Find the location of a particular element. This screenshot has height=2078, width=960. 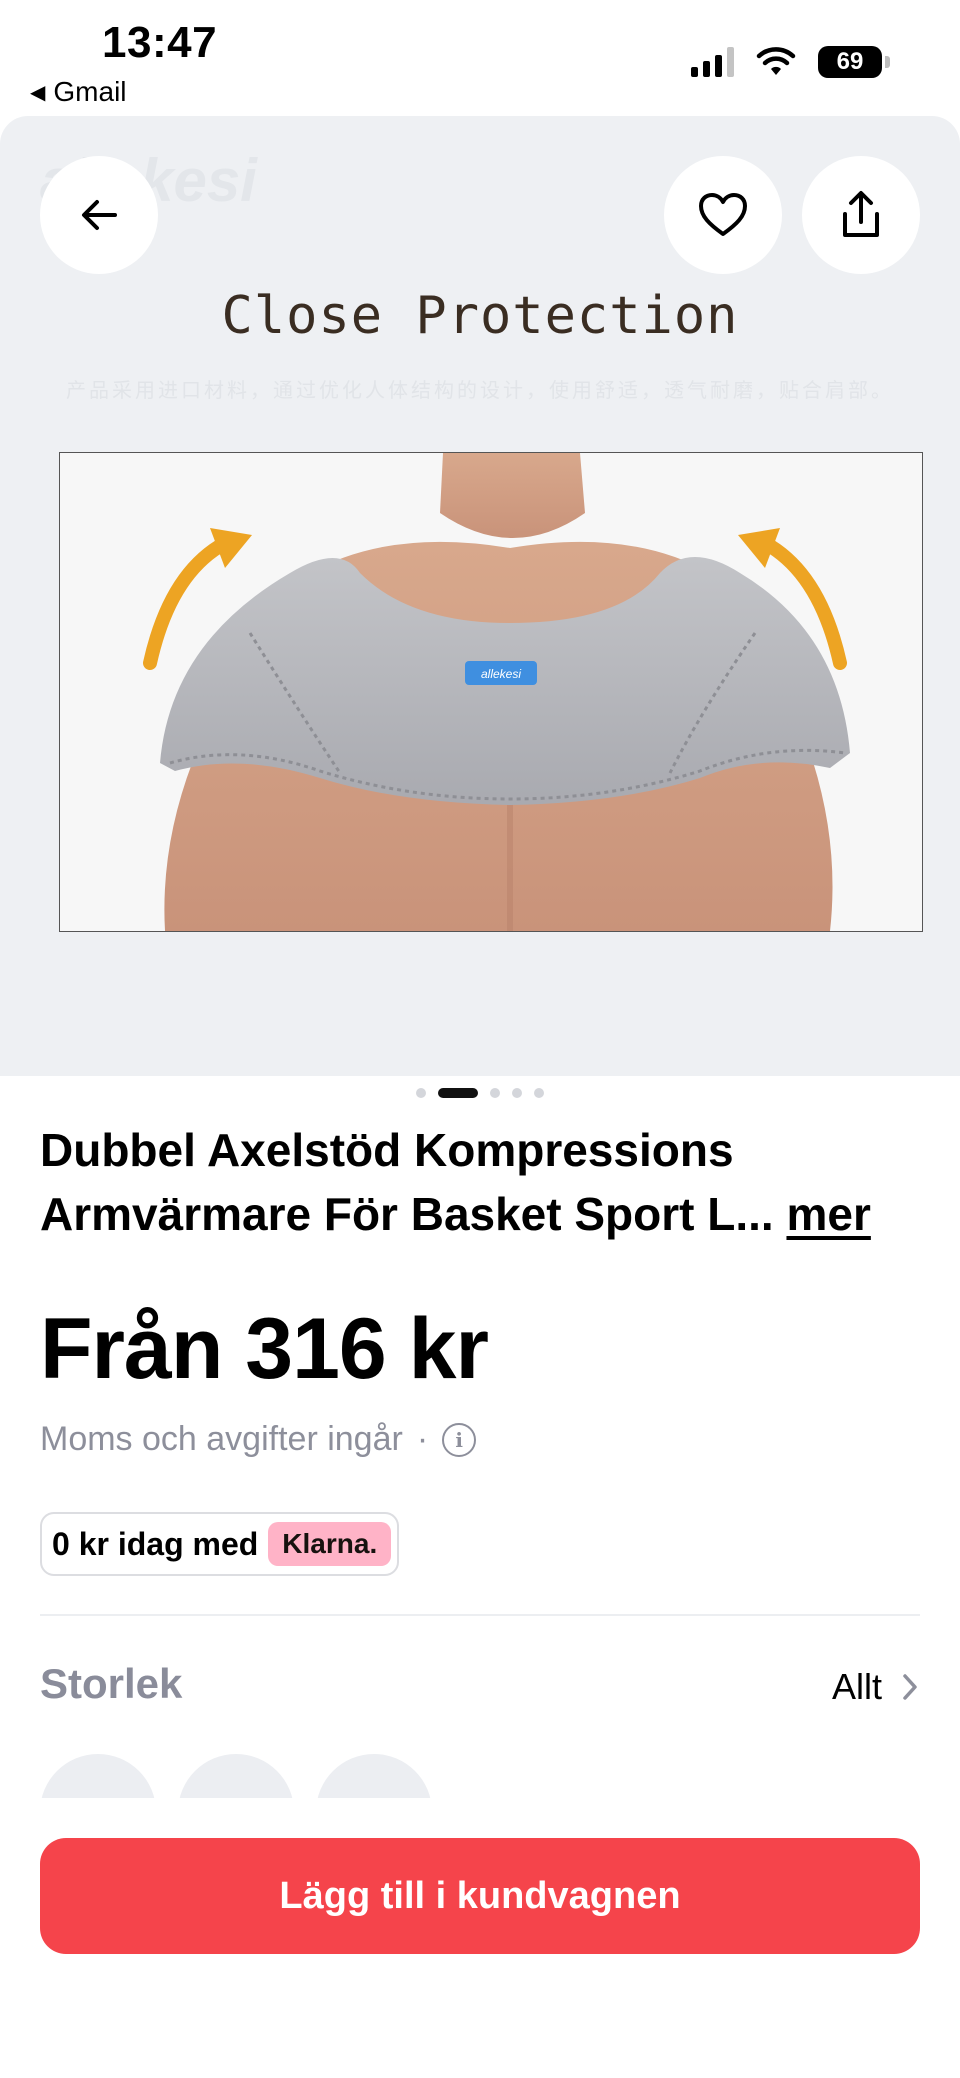

cellular-signal-icon is located at coordinates (712, 62).